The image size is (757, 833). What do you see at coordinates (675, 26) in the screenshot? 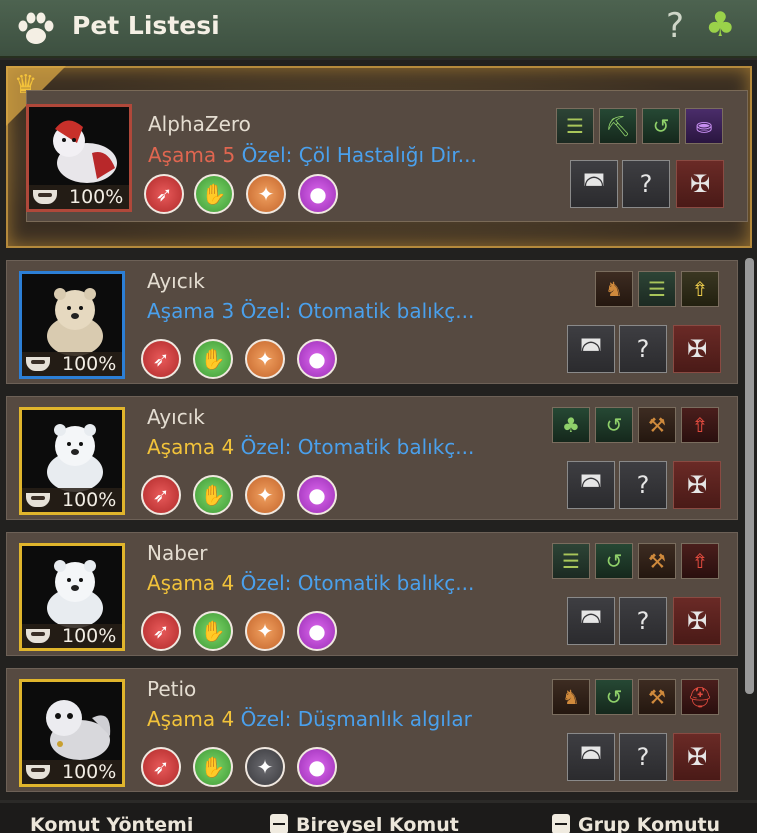
I see `help-button: ?` at bounding box center [675, 26].